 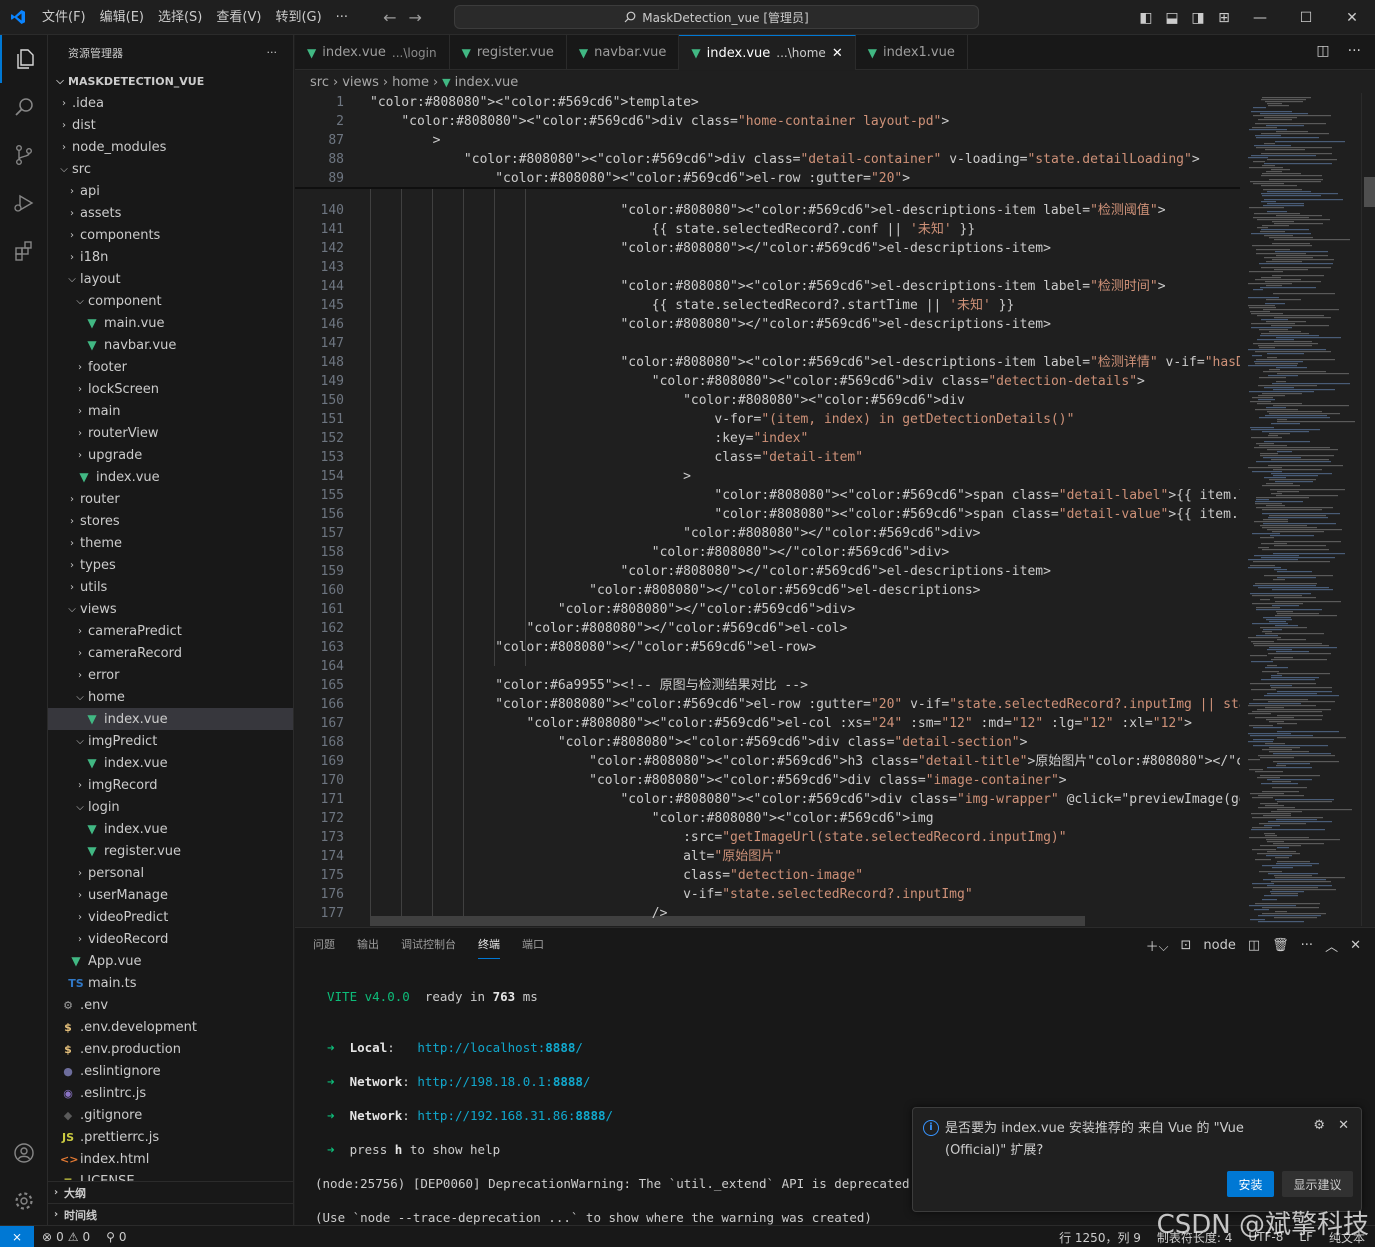 I want to click on file-row: ▼ register.vue, so click(x=170, y=851).